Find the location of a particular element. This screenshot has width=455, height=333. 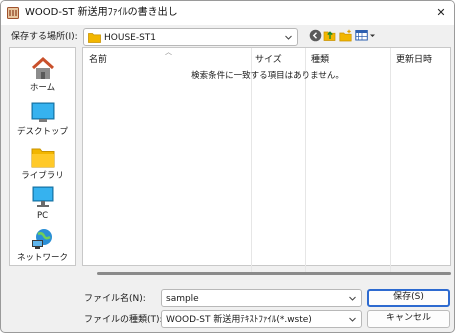

location-dropdown: HOUSE-ST1 is located at coordinates (190, 37).